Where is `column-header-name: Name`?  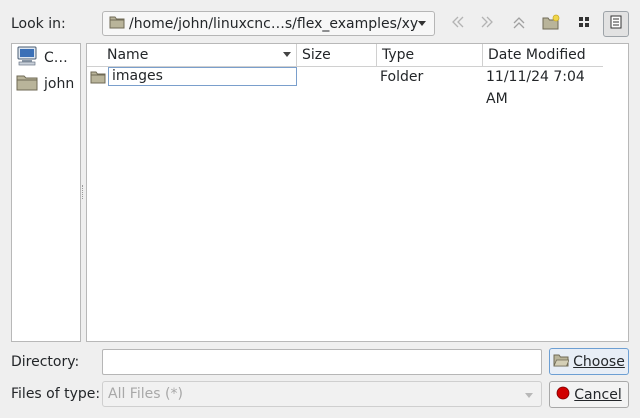
column-header-name: Name is located at coordinates (199, 55).